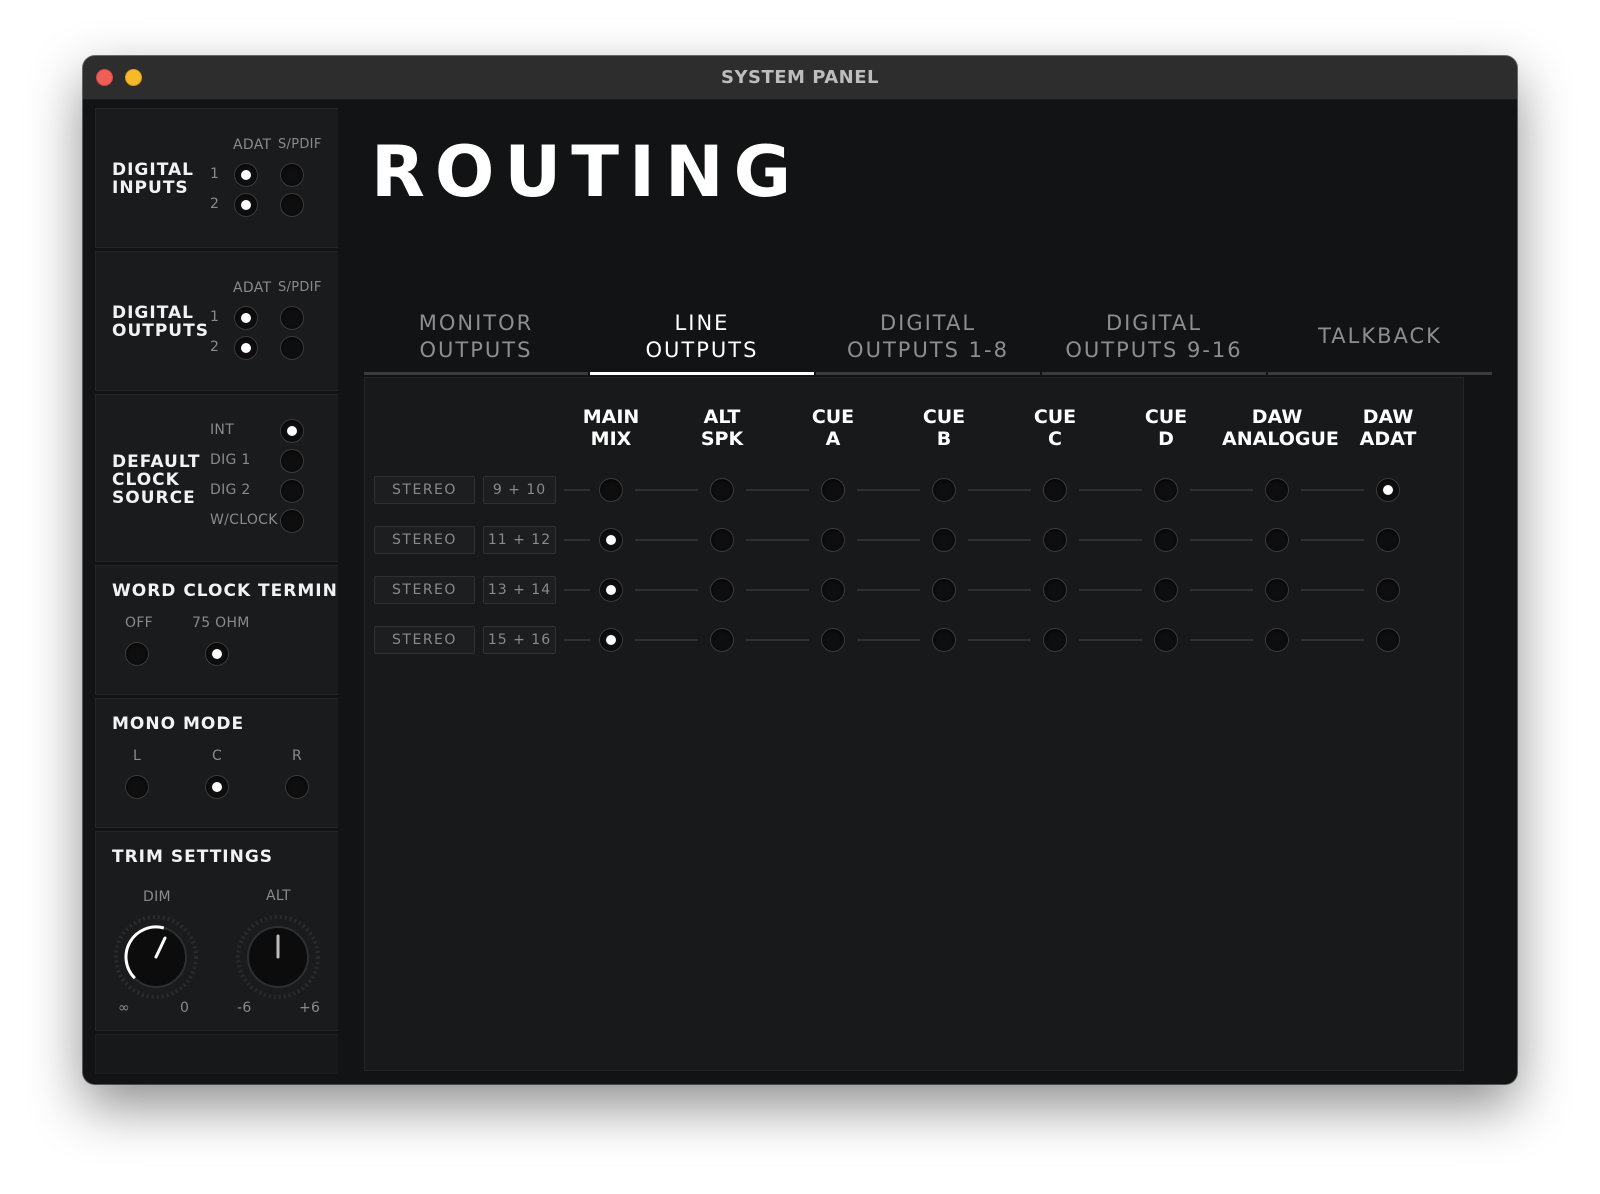 This screenshot has height=1194, width=1600. I want to click on route-radio-13-14-cue-d, so click(1166, 590).